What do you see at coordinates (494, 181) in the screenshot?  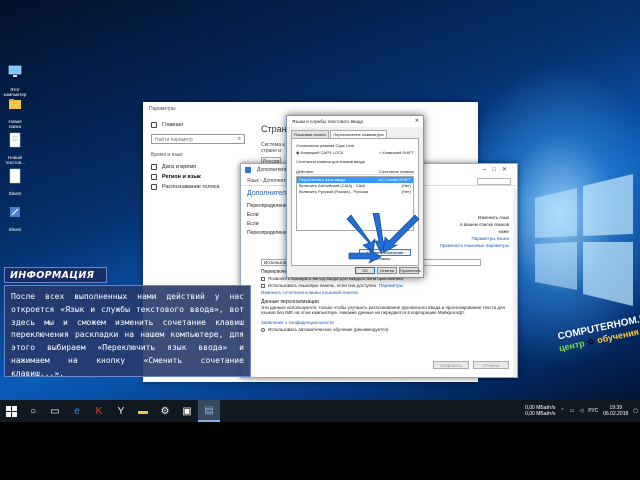 I see `search-input` at bounding box center [494, 181].